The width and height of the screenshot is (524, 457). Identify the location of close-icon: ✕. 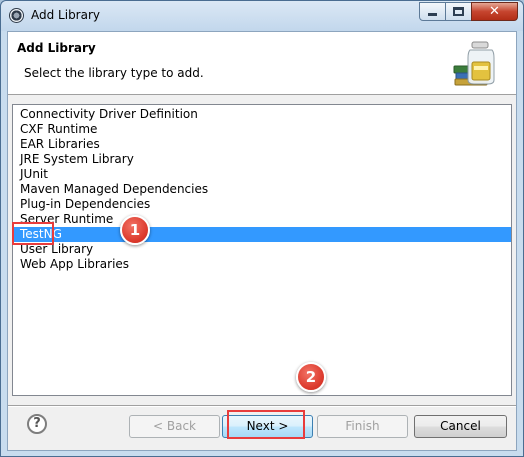
(494, 11).